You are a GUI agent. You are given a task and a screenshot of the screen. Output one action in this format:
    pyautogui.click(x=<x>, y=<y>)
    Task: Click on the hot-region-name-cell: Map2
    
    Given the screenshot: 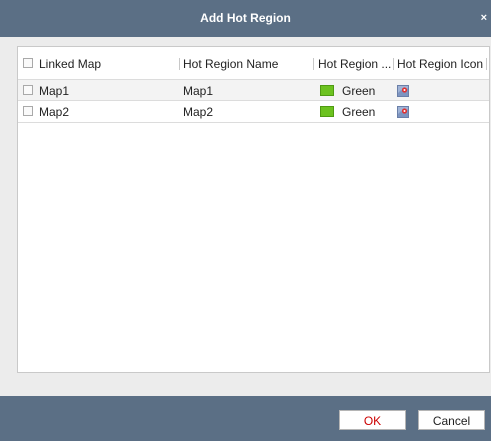 What is the action you would take?
    pyautogui.click(x=198, y=112)
    